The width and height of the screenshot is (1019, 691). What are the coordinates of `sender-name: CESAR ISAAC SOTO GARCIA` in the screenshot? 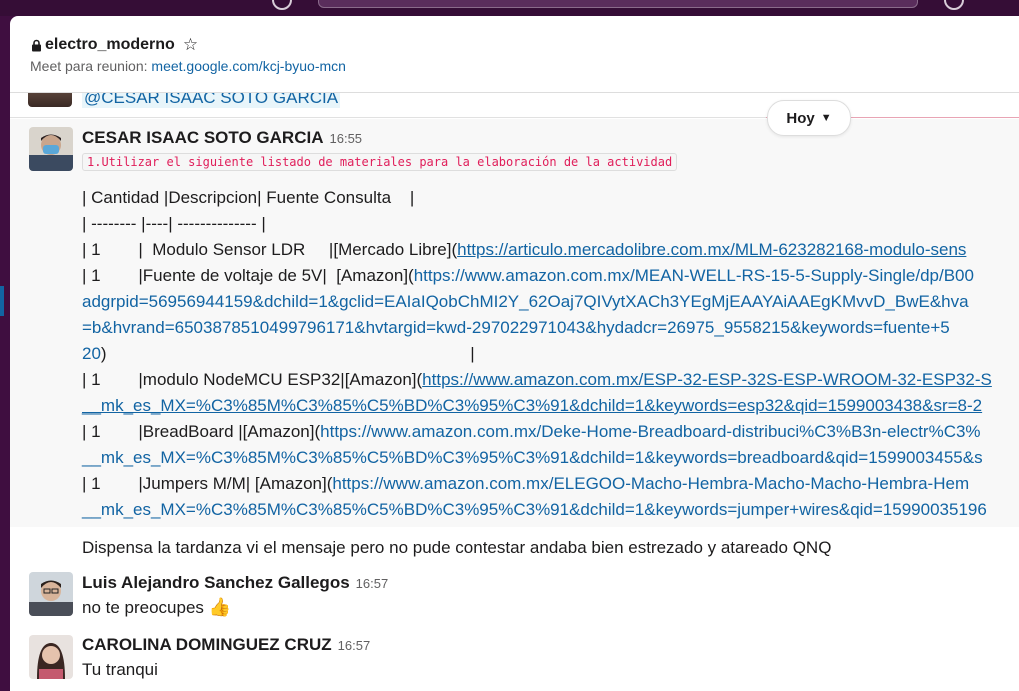 It's located at (203, 137).